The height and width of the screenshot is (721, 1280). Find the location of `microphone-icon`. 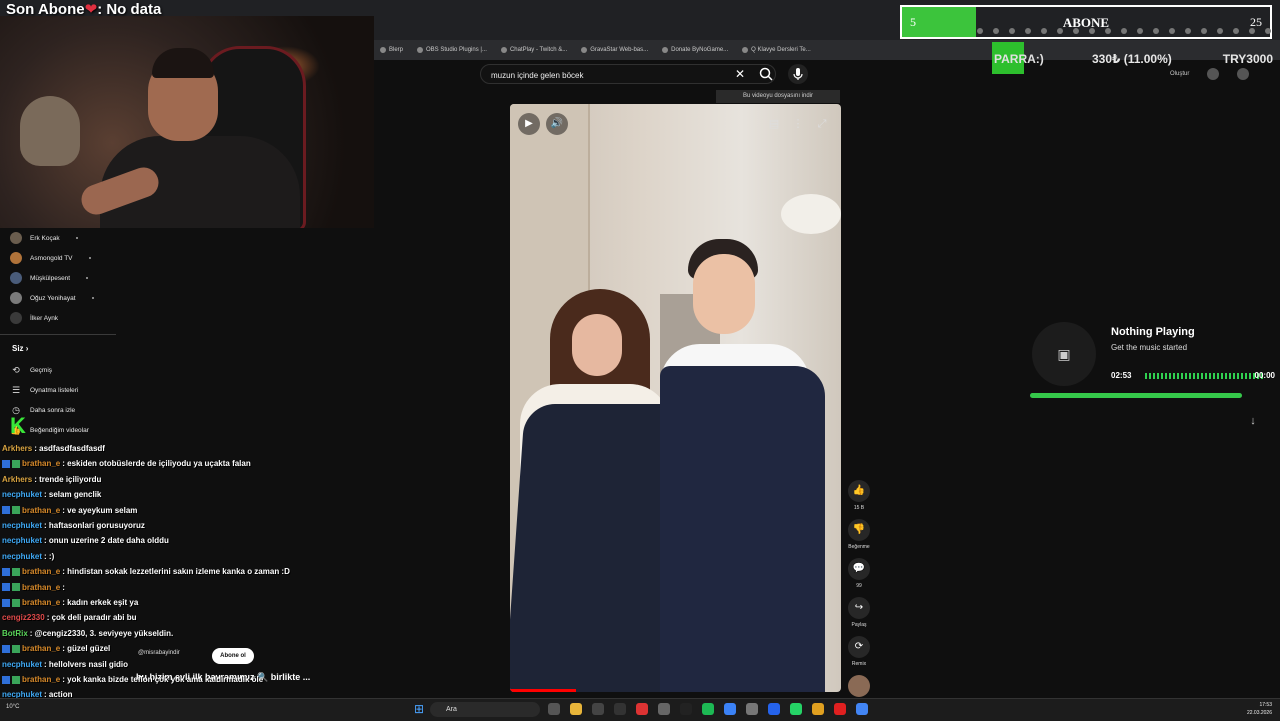

microphone-icon is located at coordinates (798, 74).